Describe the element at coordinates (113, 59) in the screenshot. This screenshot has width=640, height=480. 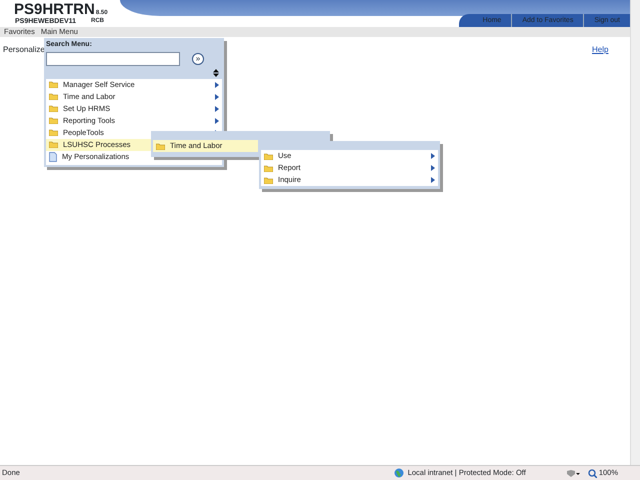
I see `search-field` at that location.